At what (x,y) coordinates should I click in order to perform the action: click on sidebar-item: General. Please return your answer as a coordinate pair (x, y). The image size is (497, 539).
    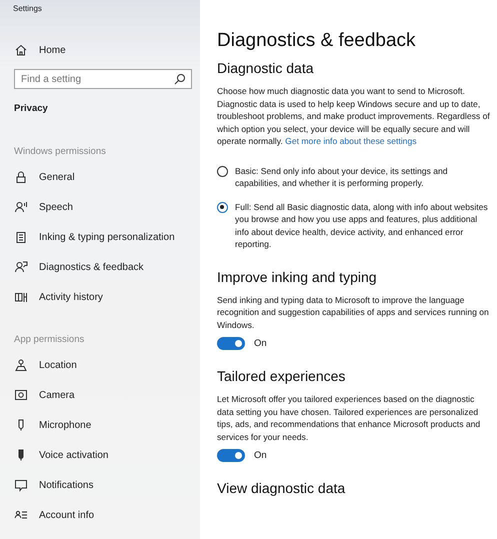
    Looking at the image, I should click on (100, 177).